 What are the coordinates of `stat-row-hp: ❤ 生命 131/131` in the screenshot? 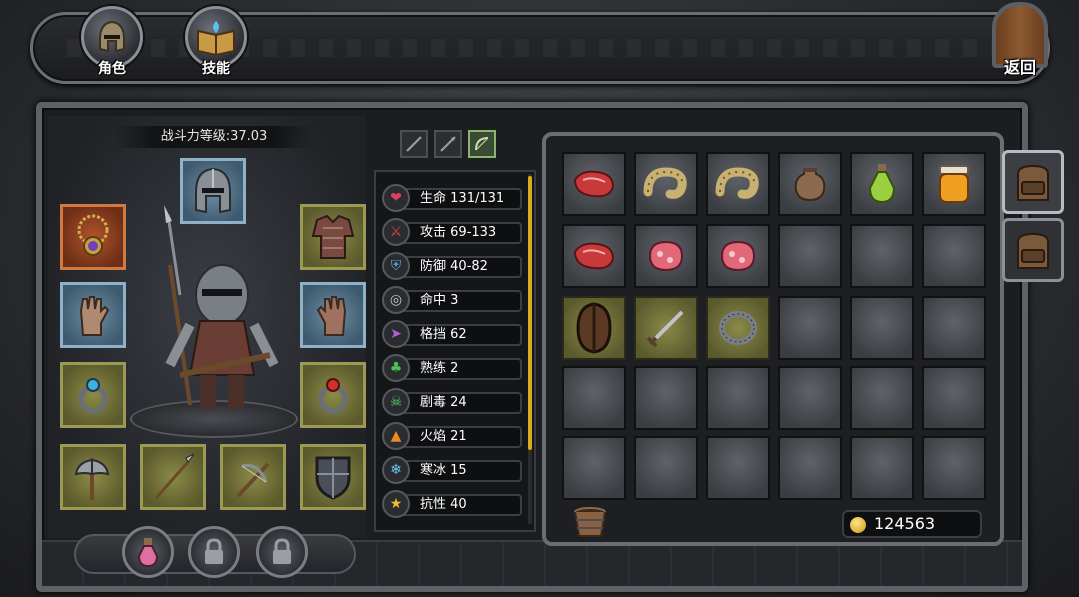 It's located at (452, 198).